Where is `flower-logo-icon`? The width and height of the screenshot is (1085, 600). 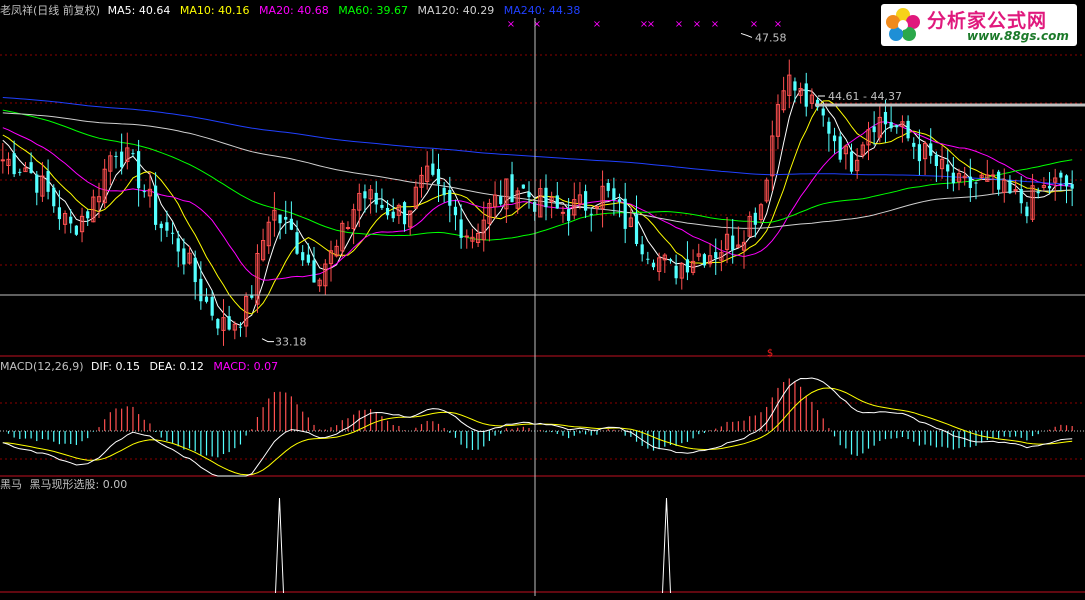
flower-logo-icon is located at coordinates (903, 24).